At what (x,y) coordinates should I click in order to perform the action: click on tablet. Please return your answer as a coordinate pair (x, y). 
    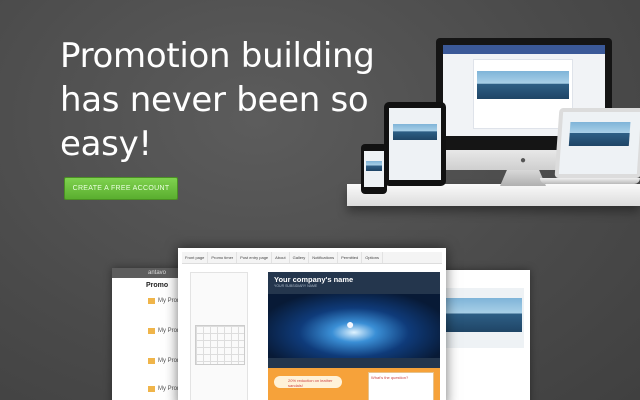
    Looking at the image, I should click on (415, 144).